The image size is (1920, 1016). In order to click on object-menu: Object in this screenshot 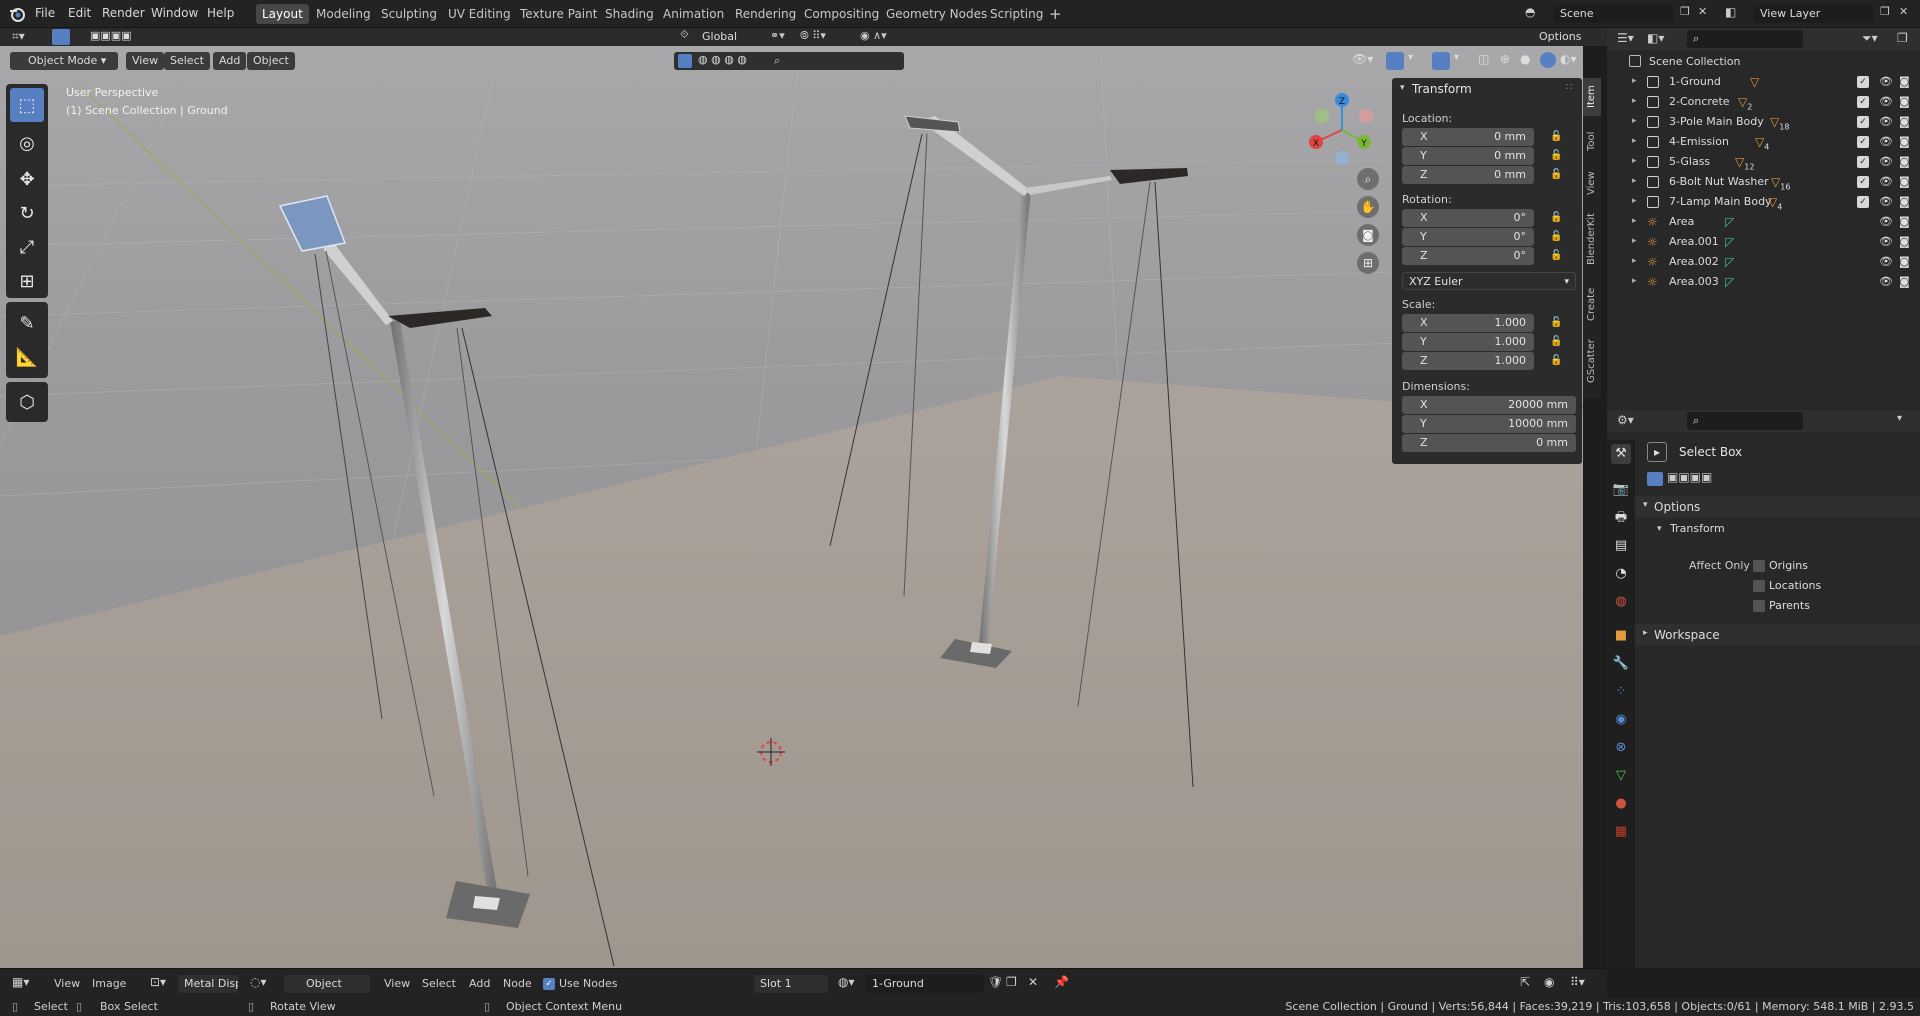, I will do `click(271, 61)`.